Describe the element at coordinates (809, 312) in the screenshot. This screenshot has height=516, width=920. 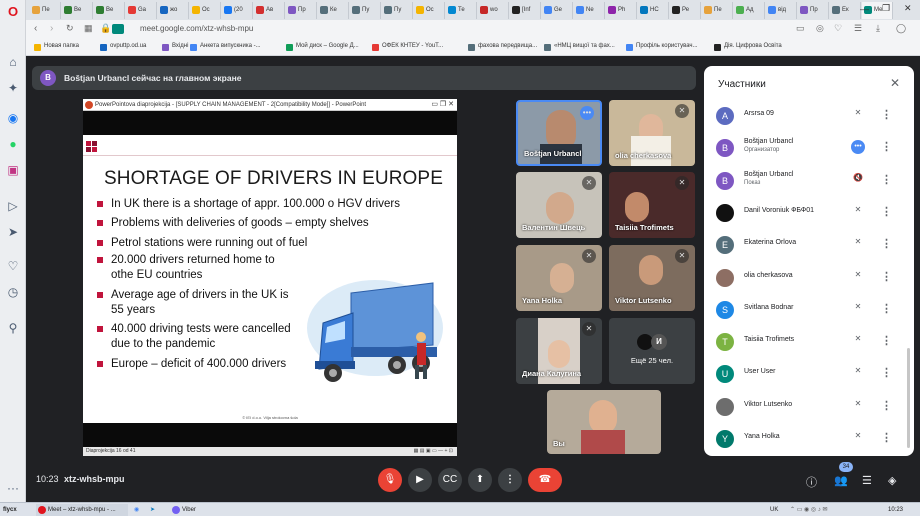
I see `participant-row: S Svitlana Bodnar ✕ ⋮` at that location.